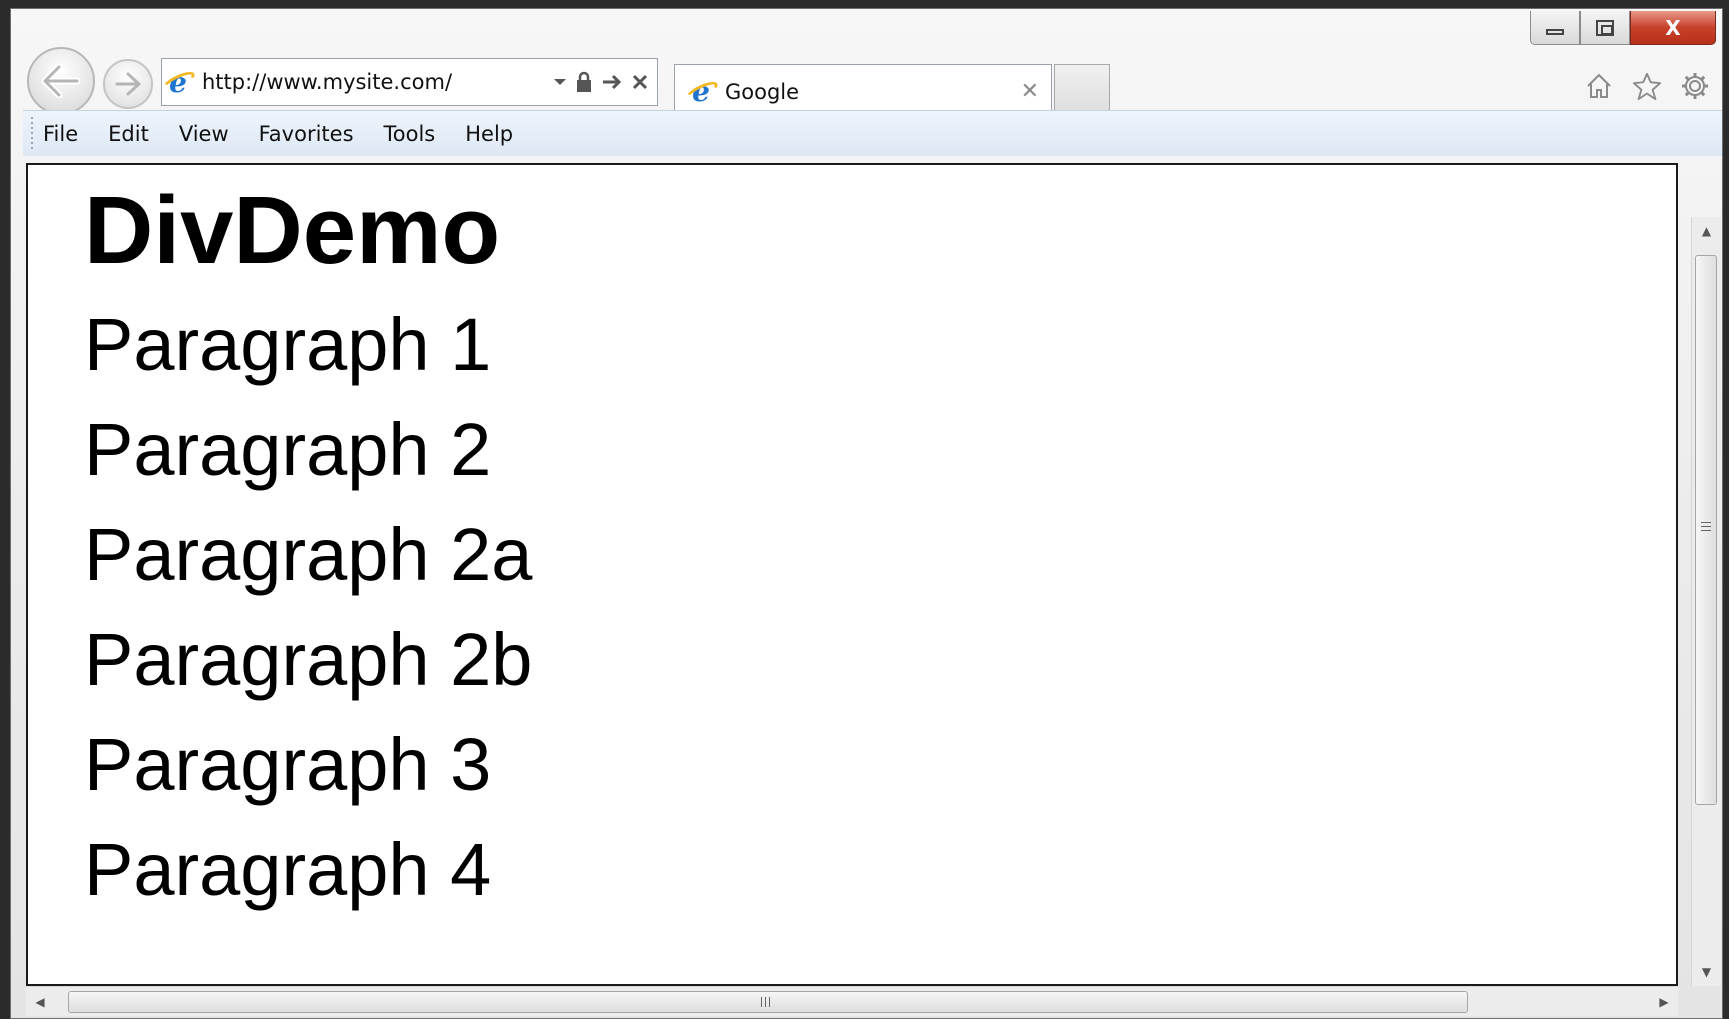 Image resolution: width=1729 pixels, height=1019 pixels. I want to click on menubar-grip, so click(32, 134).